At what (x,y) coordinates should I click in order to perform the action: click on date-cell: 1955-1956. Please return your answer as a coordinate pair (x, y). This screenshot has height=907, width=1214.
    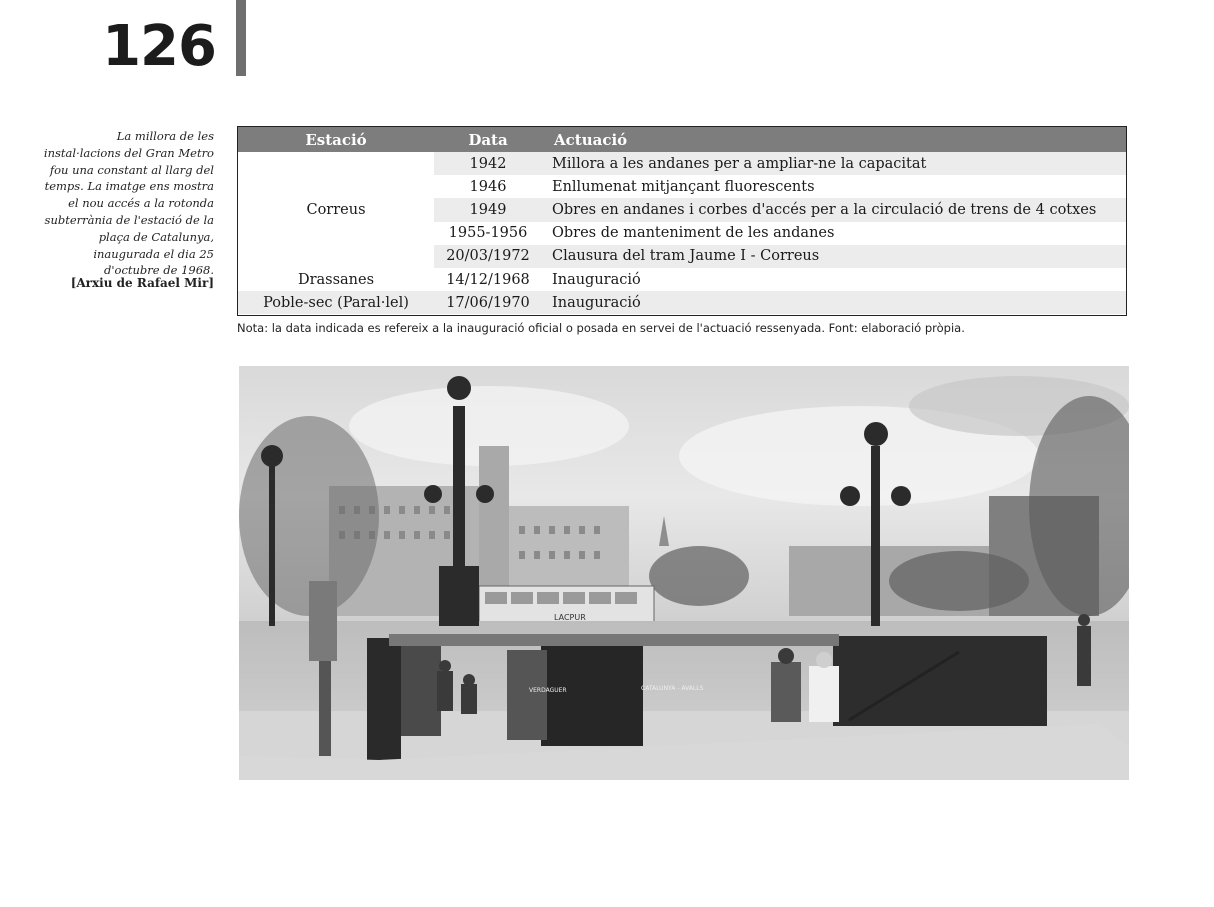
    Looking at the image, I should click on (488, 233).